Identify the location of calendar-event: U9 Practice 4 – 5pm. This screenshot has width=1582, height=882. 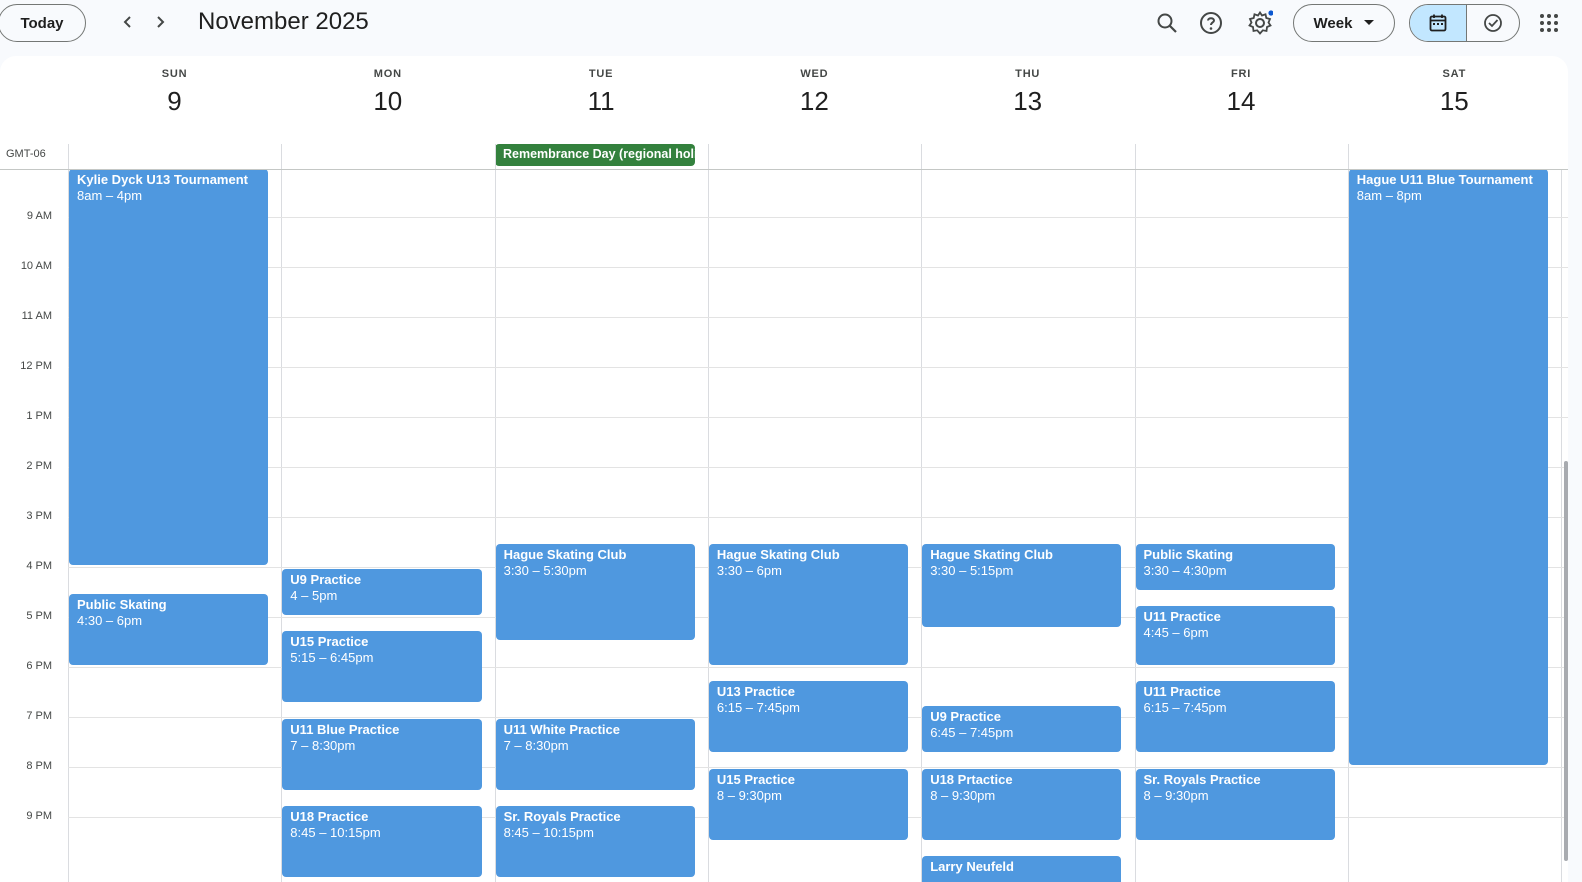
(382, 591).